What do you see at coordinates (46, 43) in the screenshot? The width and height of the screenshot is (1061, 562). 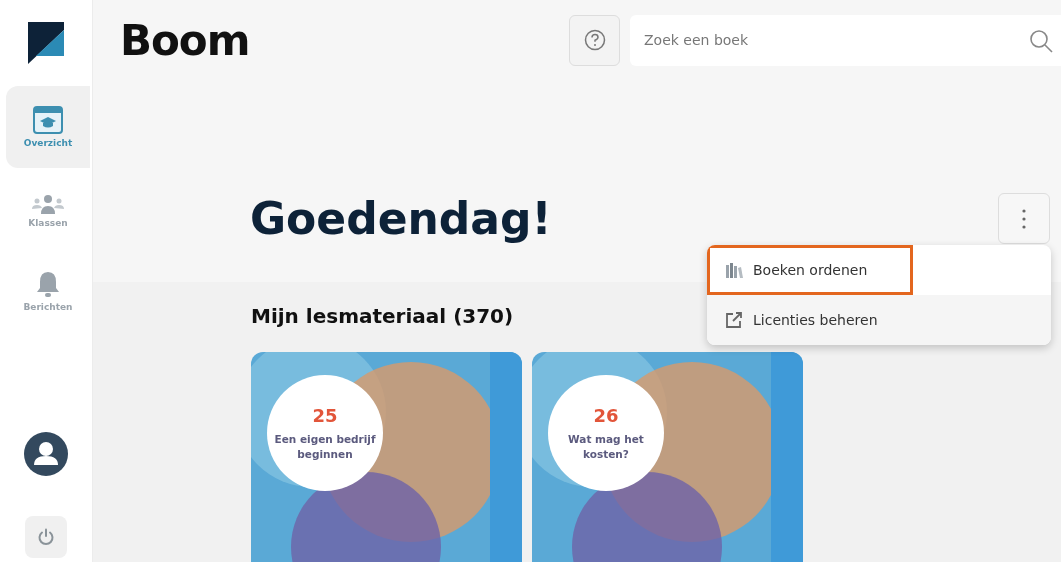 I see `logo-icon` at bounding box center [46, 43].